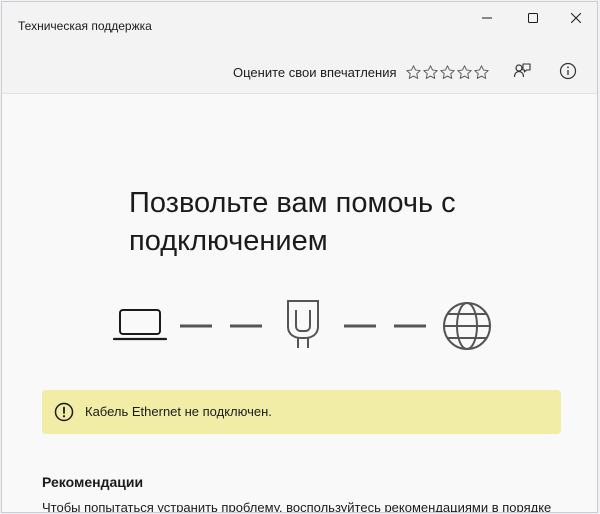  Describe the element at coordinates (315, 72) in the screenshot. I see `rate-label: Оцените свои впечатления` at that location.